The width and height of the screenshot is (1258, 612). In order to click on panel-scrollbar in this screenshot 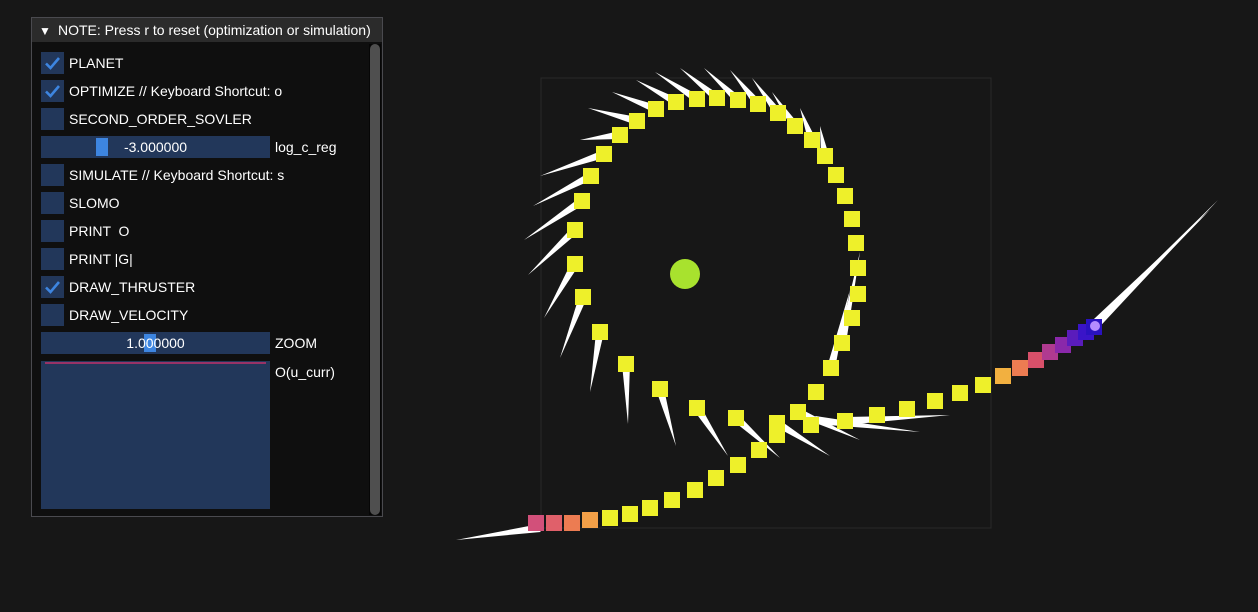, I will do `click(375, 279)`.